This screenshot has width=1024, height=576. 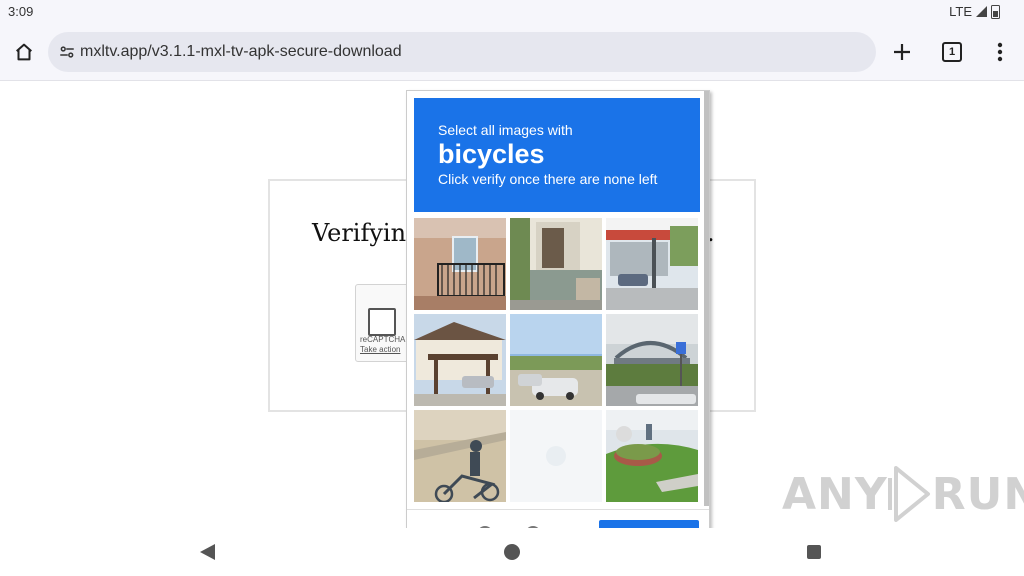 What do you see at coordinates (207, 552) in the screenshot?
I see `back-button` at bounding box center [207, 552].